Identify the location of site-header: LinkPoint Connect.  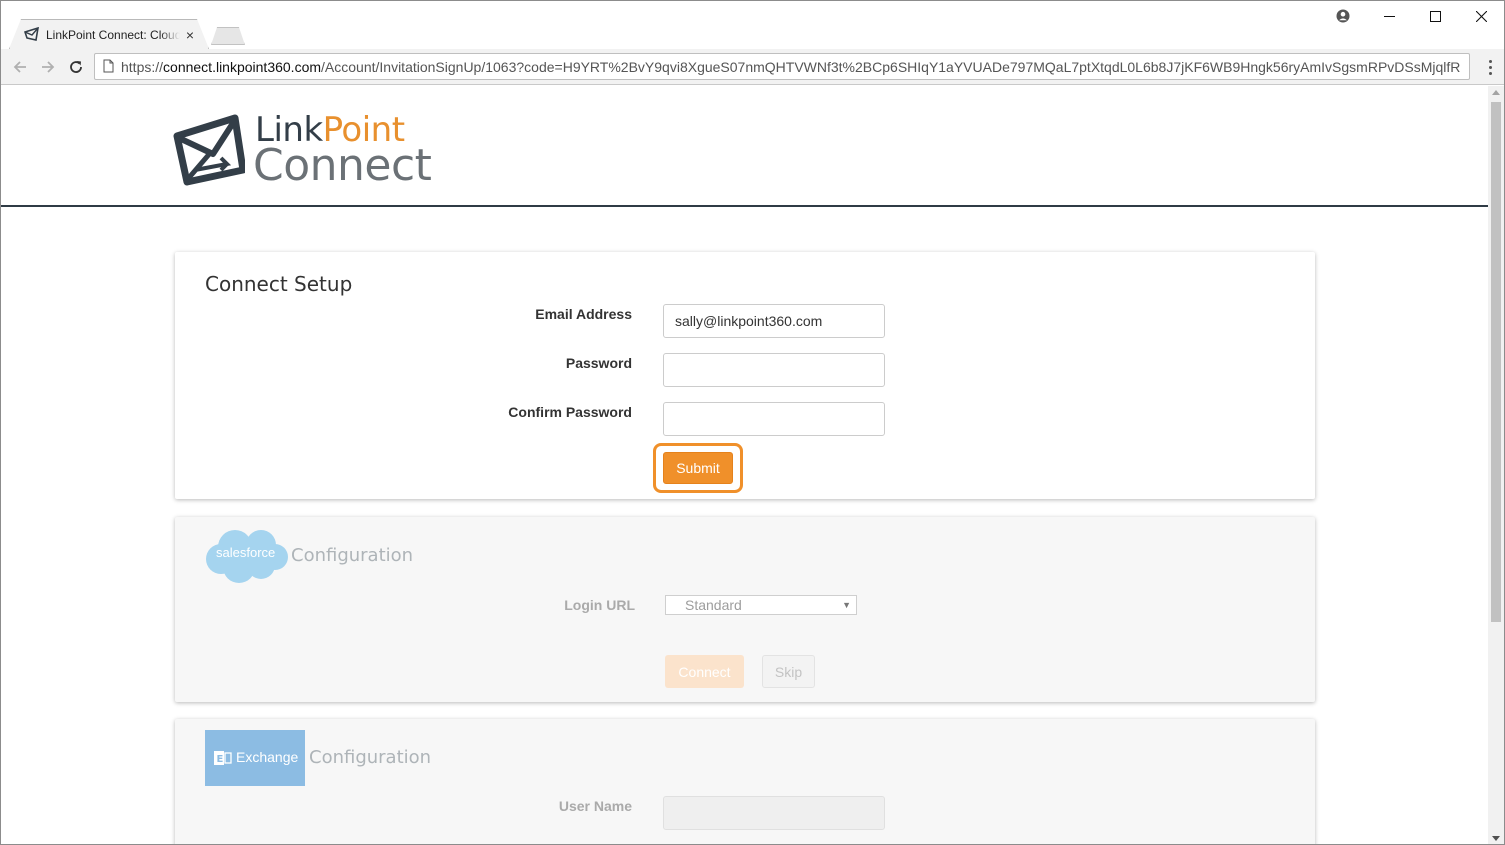
(744, 146).